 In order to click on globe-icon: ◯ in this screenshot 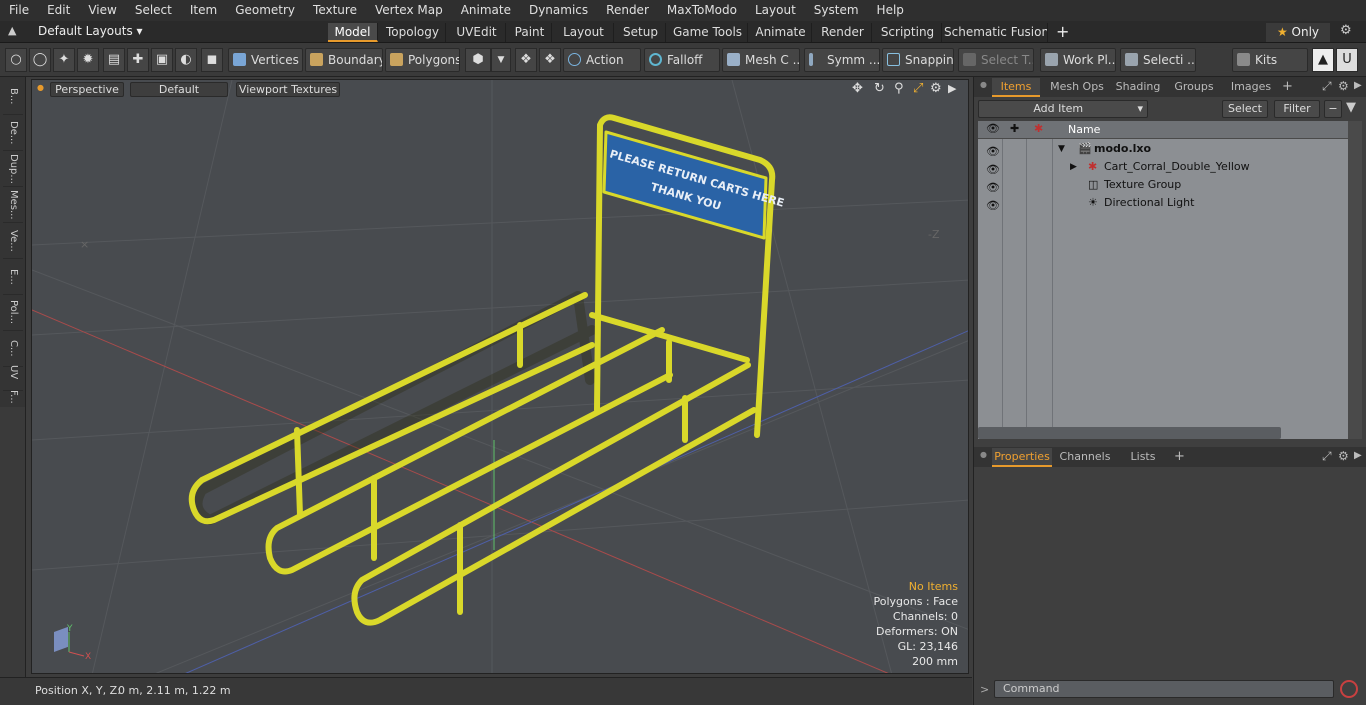, I will do `click(40, 60)`.